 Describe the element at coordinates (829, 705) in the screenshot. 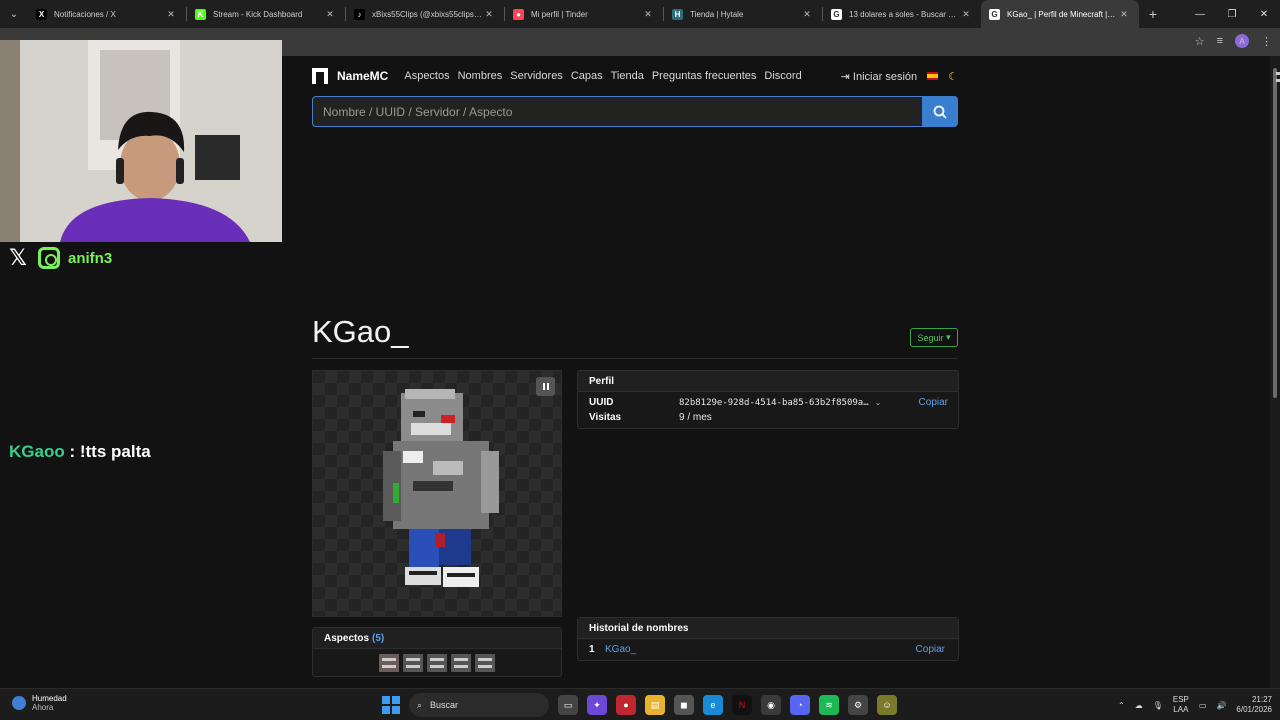

I see `spotify-icon: ≋` at that location.